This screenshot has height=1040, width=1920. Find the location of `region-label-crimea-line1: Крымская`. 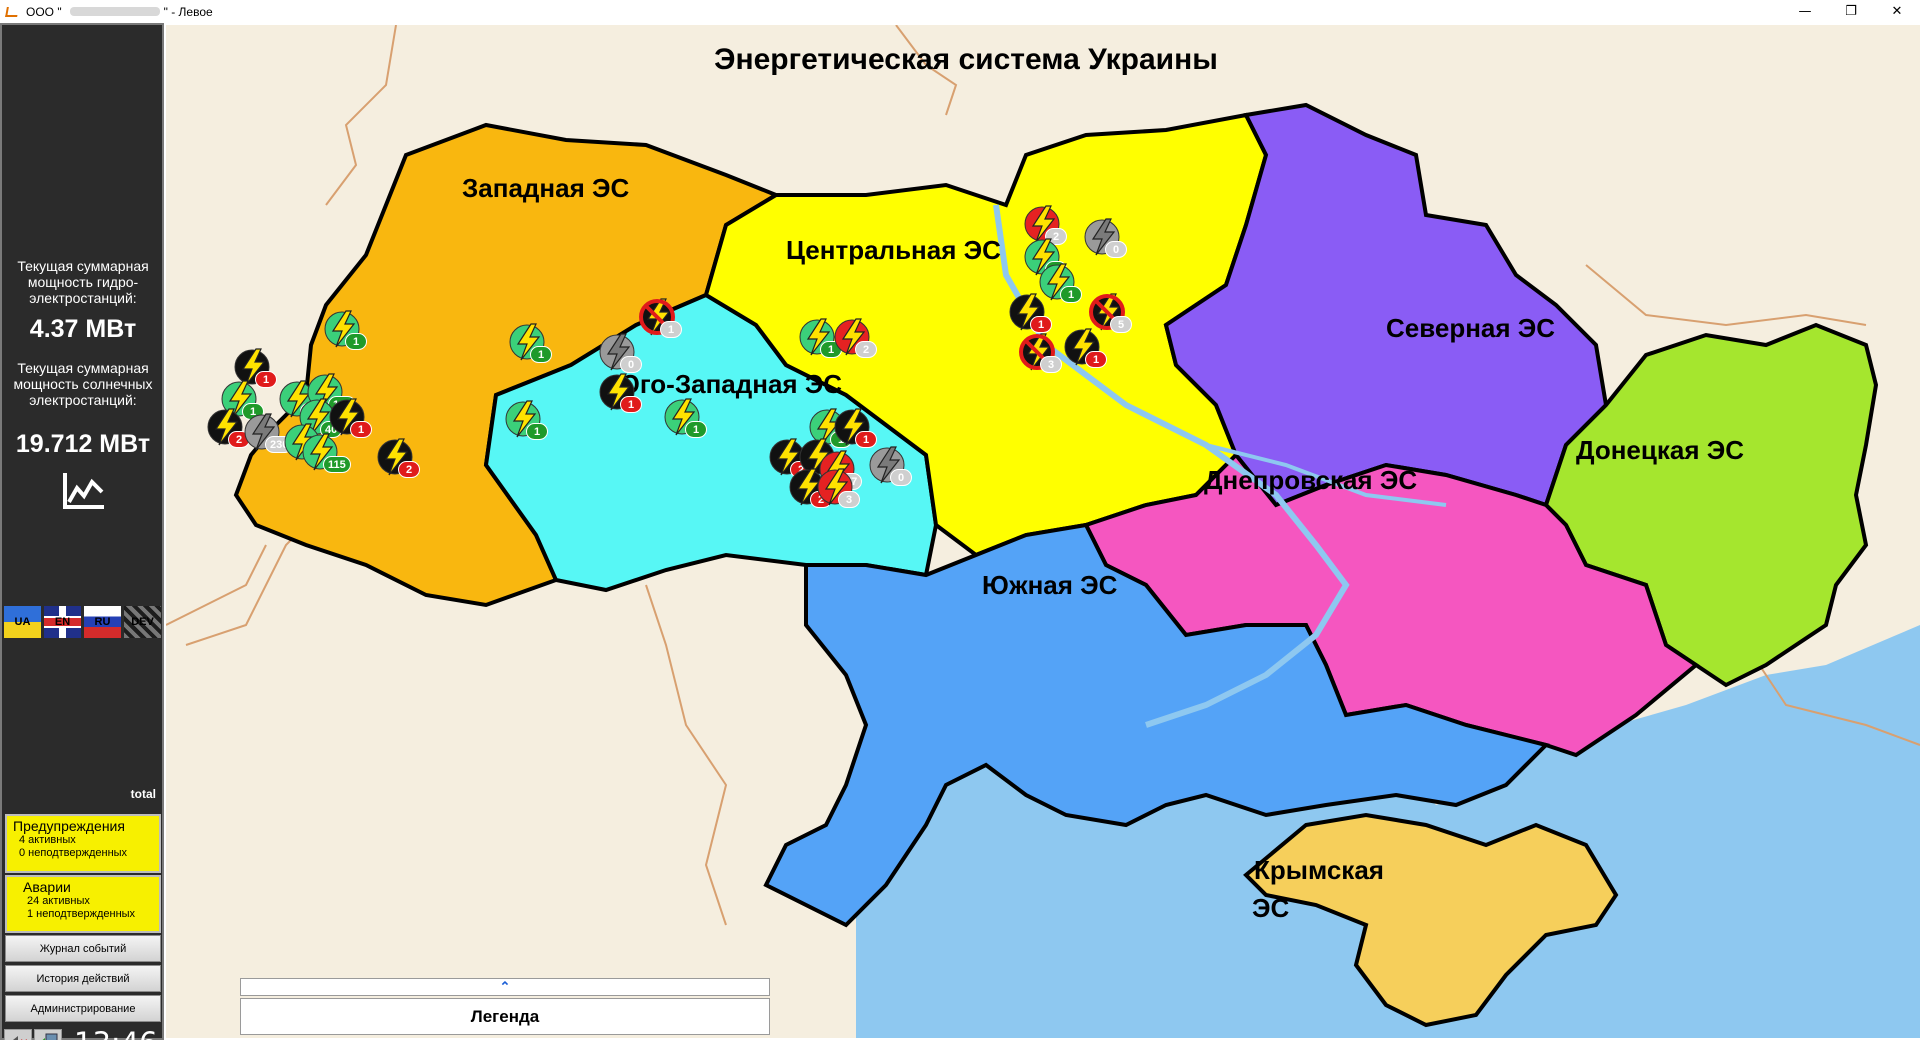

region-label-crimea-line1: Крымская is located at coordinates (1319, 870).